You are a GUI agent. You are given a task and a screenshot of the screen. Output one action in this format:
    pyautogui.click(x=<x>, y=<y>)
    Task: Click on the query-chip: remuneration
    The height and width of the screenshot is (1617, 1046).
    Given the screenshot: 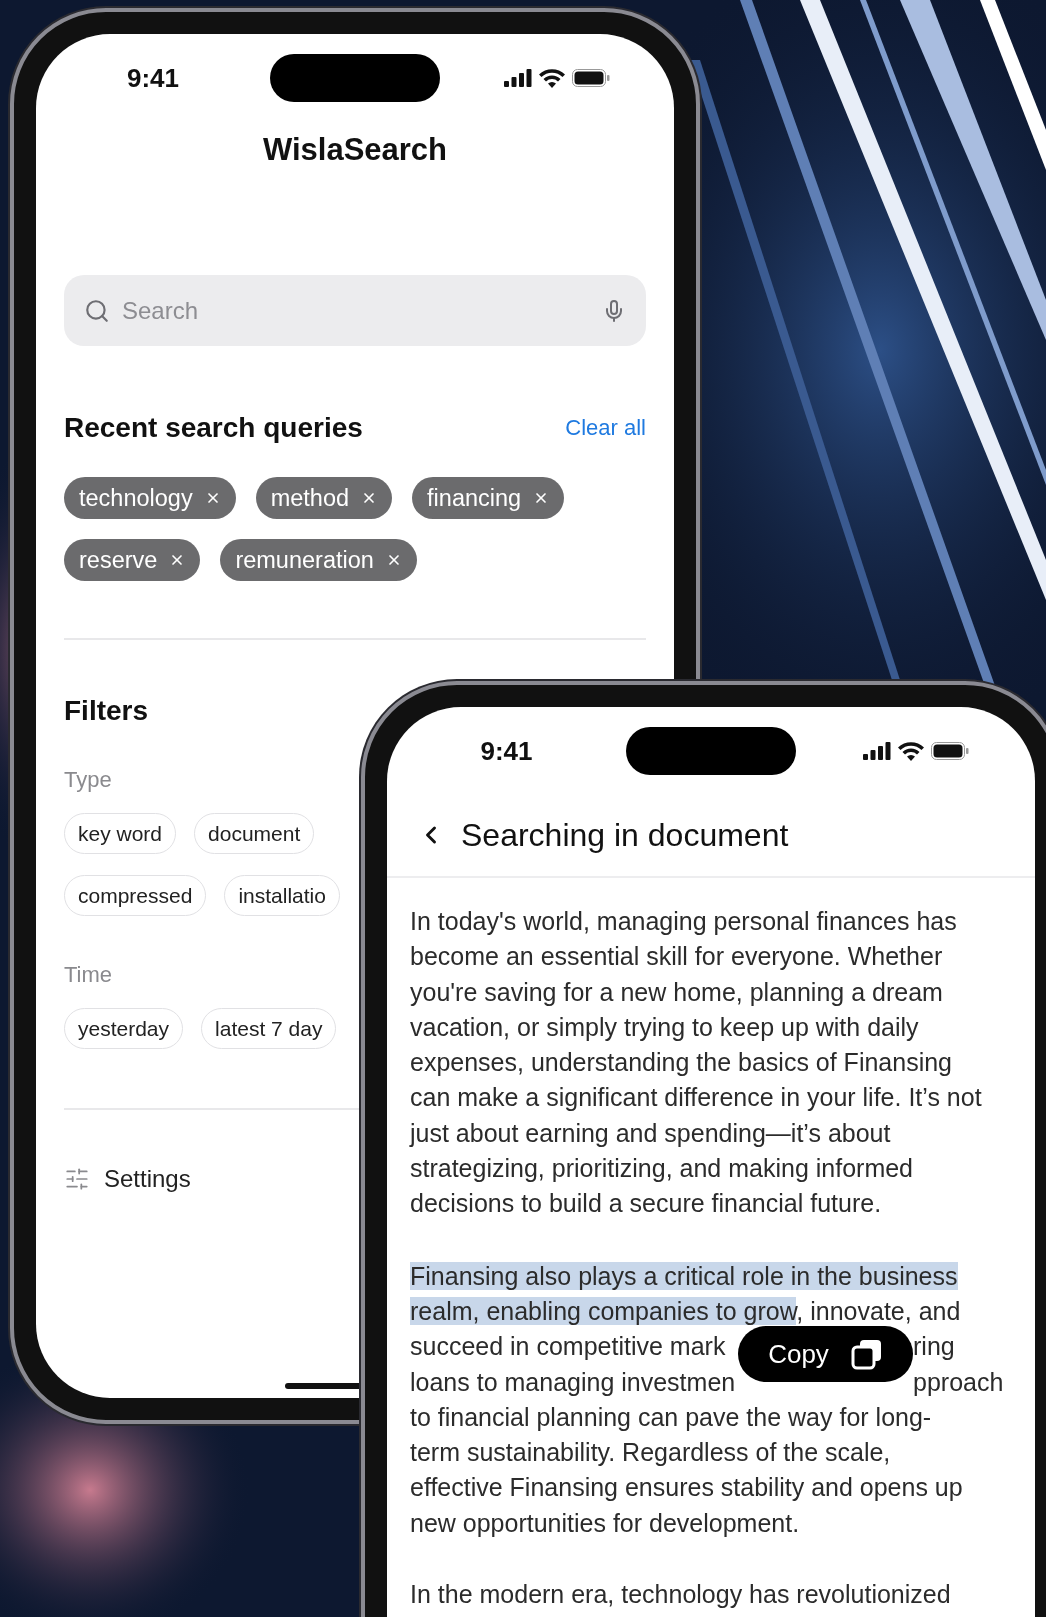 What is the action you would take?
    pyautogui.click(x=318, y=560)
    